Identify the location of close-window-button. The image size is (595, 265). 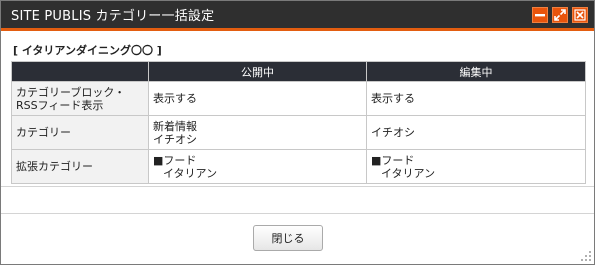
(580, 14).